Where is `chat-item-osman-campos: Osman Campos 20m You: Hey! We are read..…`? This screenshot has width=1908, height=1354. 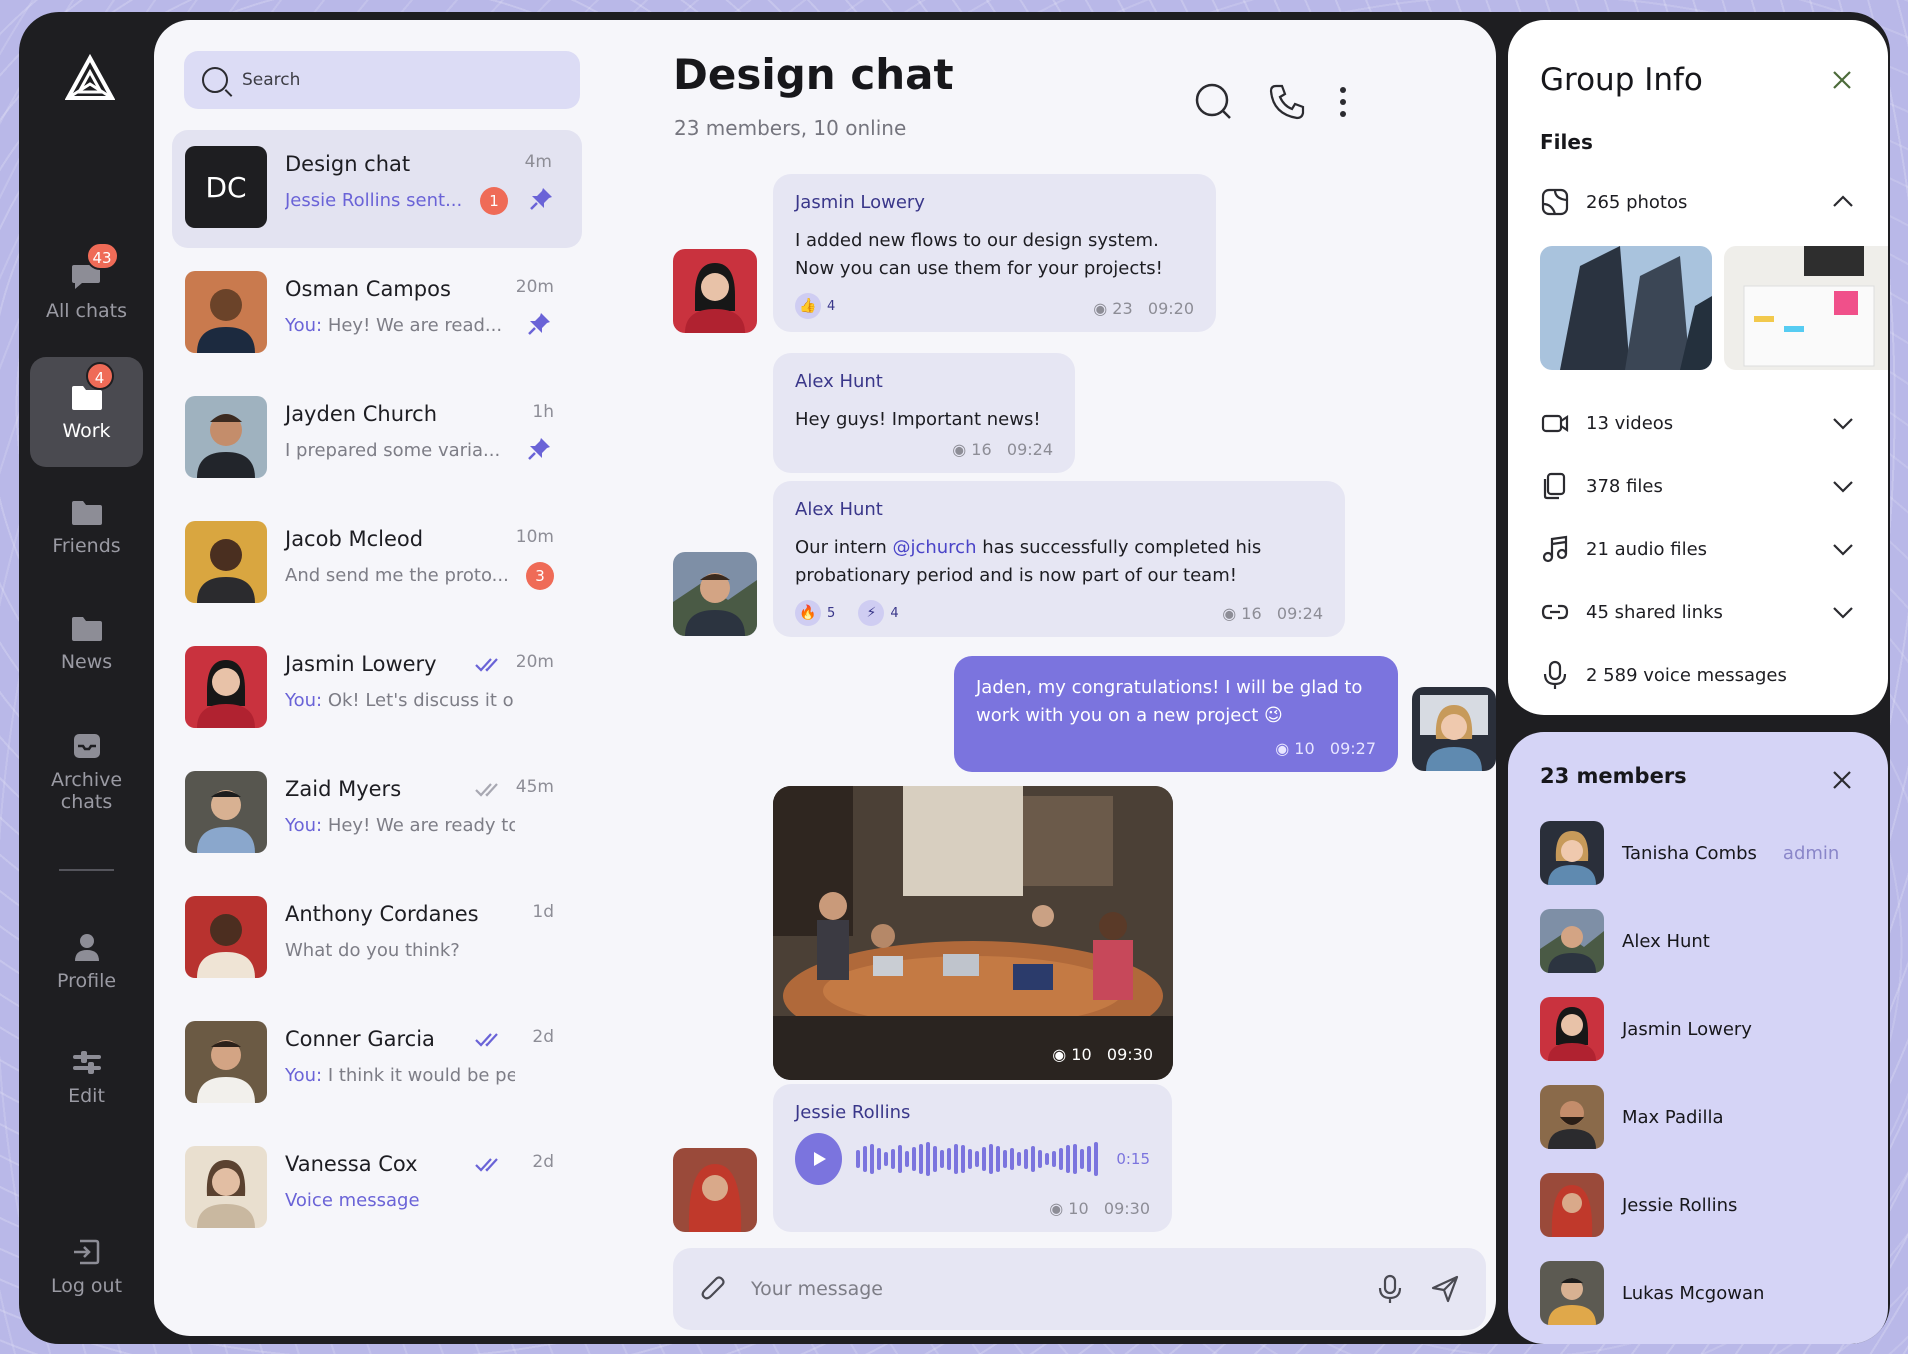
chat-item-osman-campos: Osman Campos 20m You: Hey! We are read..… is located at coordinates (377, 317).